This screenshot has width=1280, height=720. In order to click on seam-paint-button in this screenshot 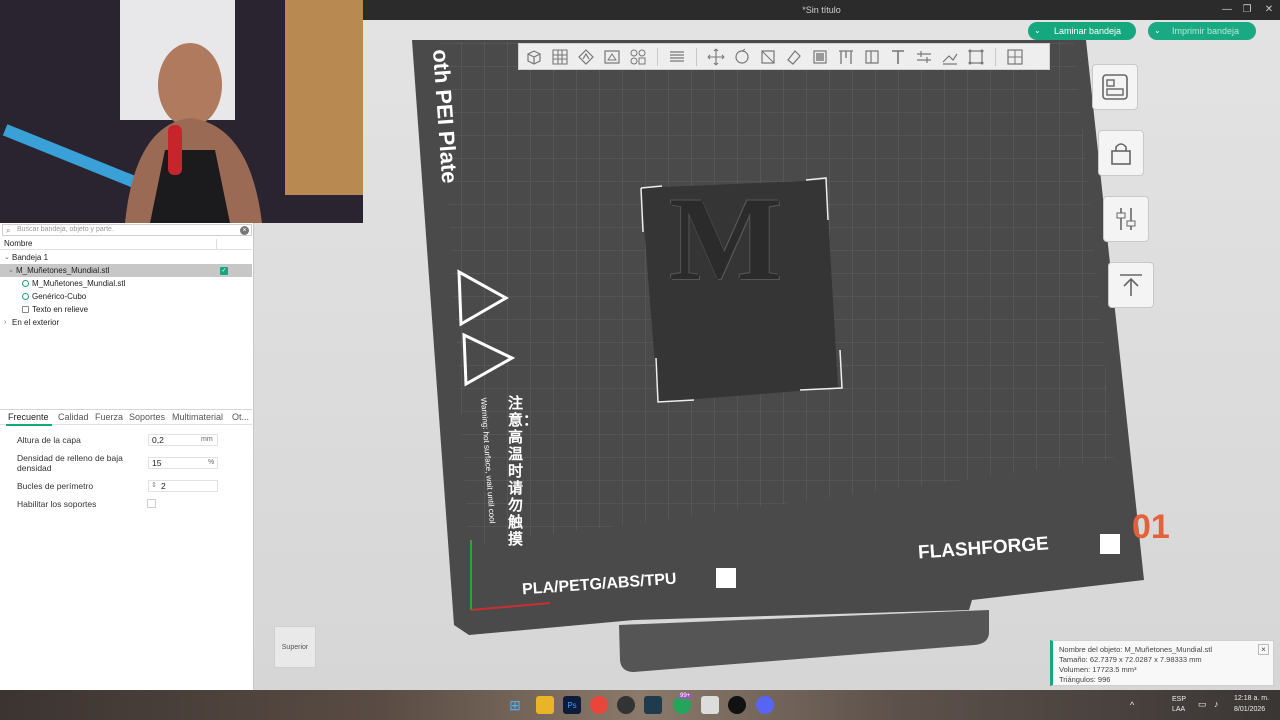, I will do `click(872, 57)`.